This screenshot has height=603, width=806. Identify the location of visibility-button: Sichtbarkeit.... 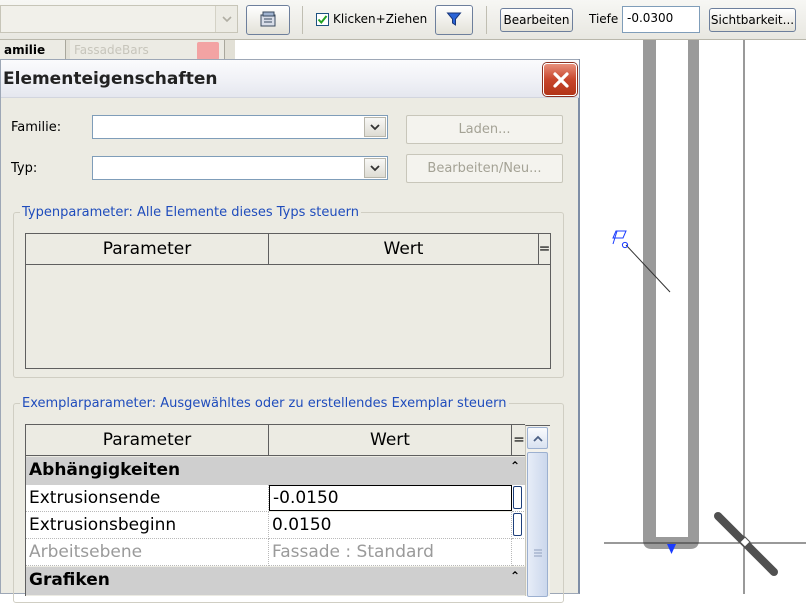
(752, 20).